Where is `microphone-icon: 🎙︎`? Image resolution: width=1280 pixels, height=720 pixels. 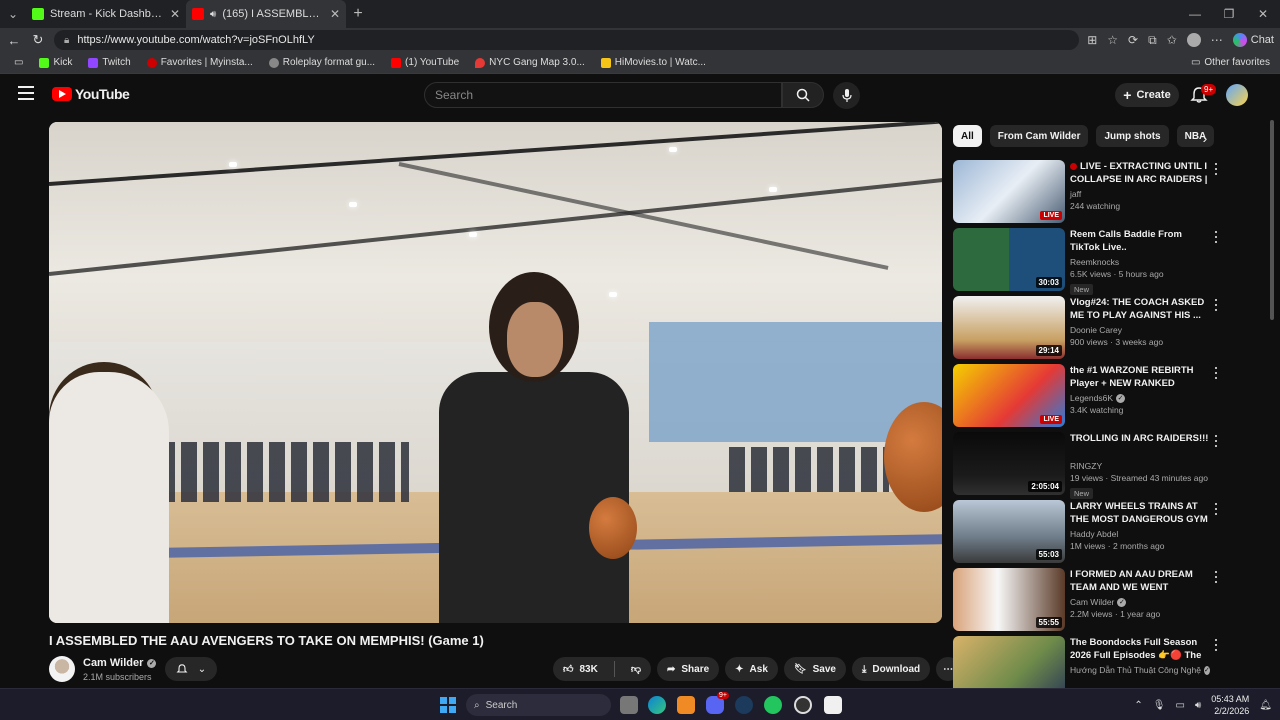 microphone-icon: 🎙︎ is located at coordinates (1159, 705).